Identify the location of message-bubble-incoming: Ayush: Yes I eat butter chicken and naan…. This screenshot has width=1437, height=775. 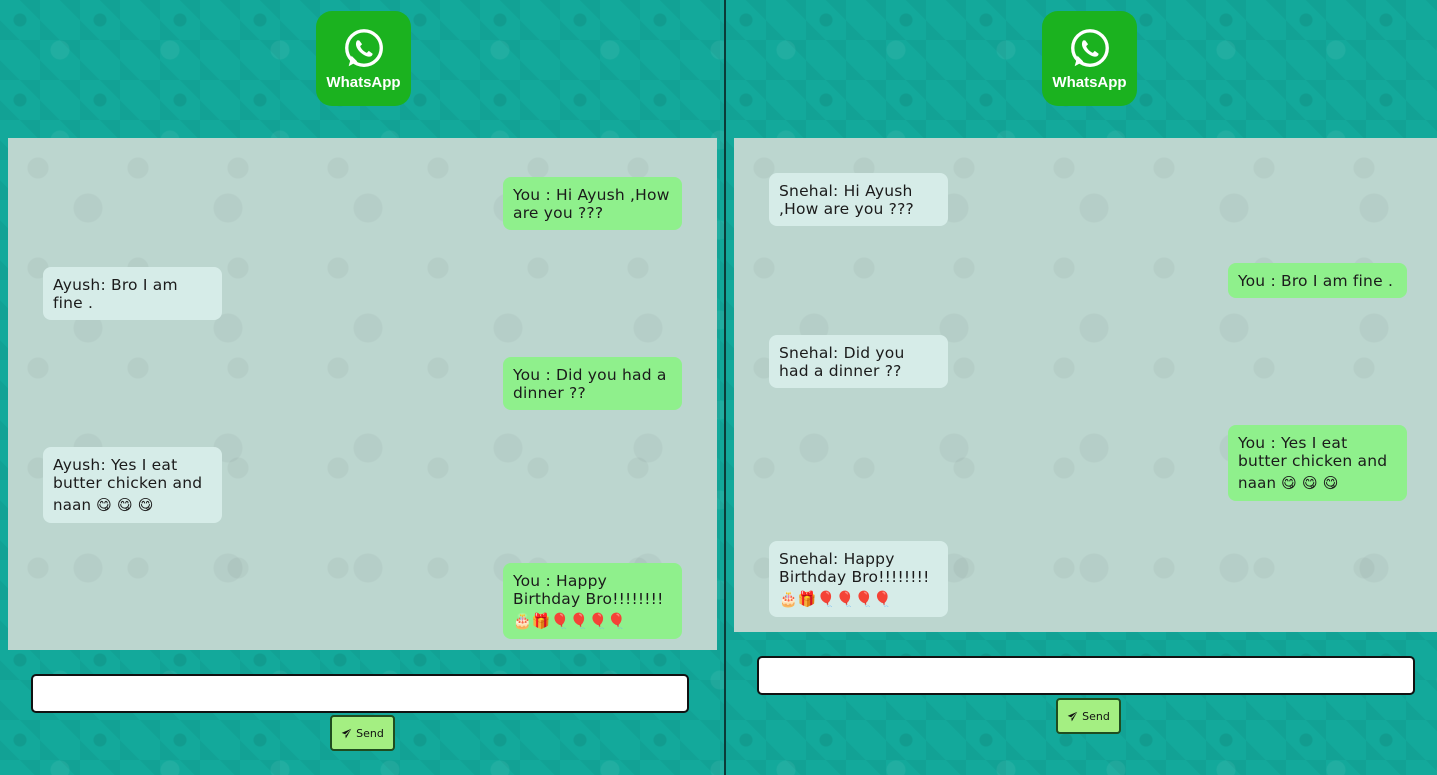
(132, 485).